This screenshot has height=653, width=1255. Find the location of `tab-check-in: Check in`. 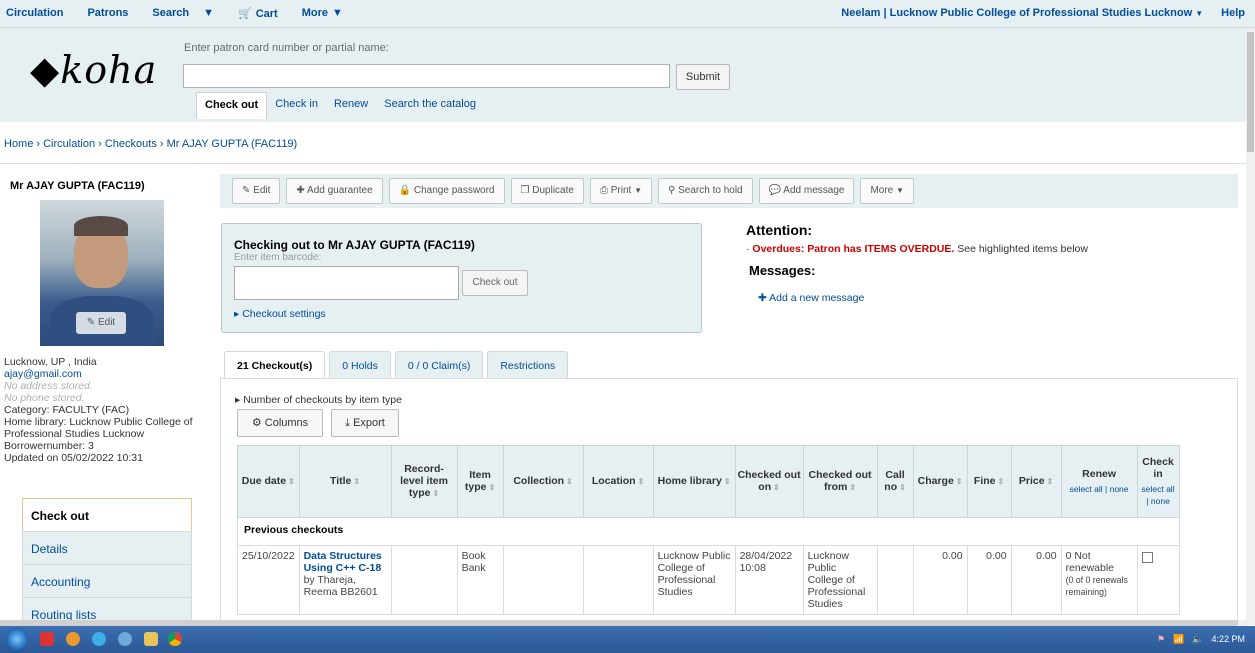

tab-check-in: Check in is located at coordinates (296, 105).